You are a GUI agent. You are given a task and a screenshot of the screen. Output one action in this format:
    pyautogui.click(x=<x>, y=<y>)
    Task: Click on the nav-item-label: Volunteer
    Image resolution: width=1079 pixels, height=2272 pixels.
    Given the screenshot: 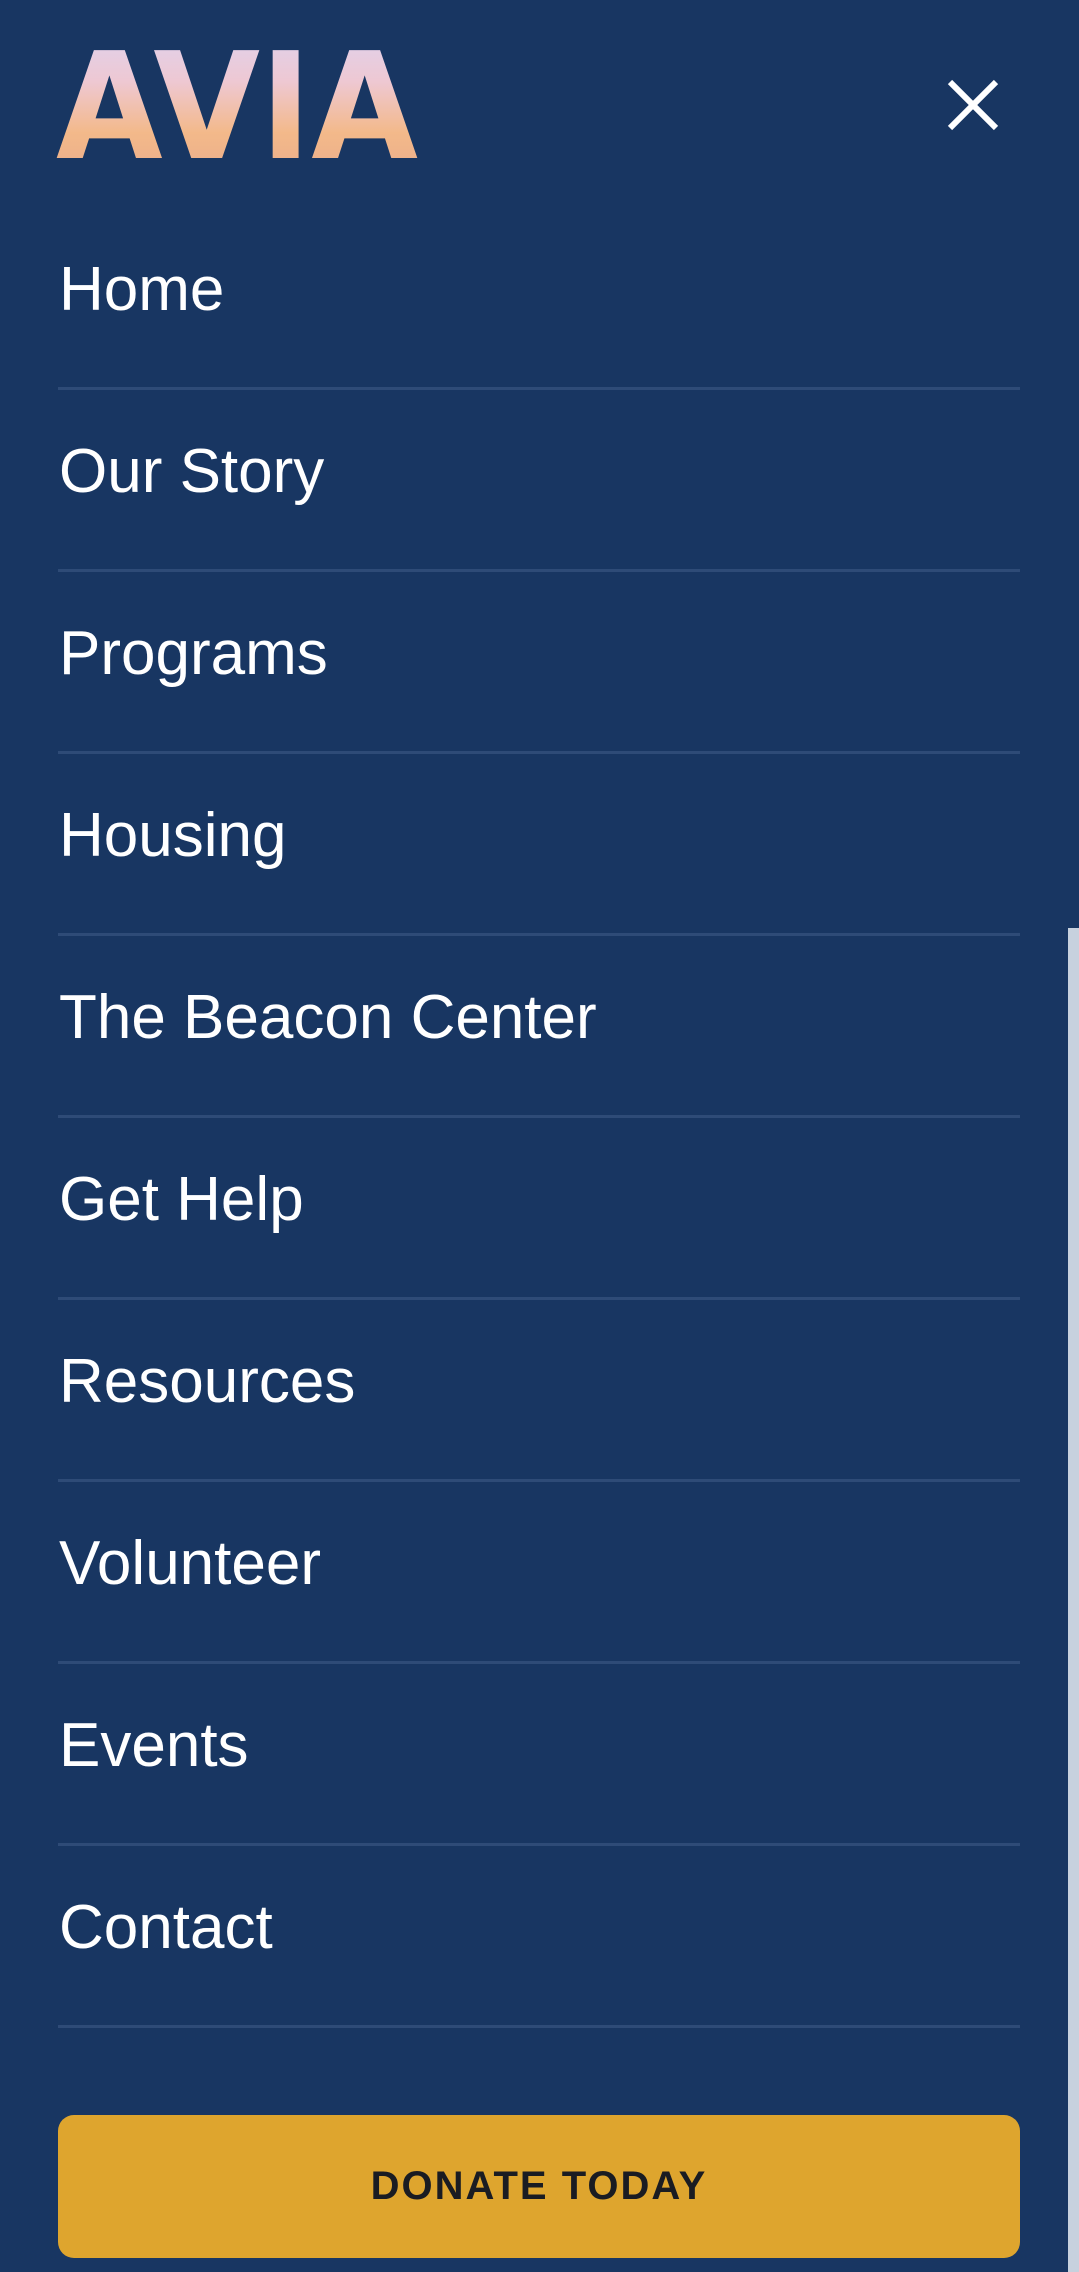 What is the action you would take?
    pyautogui.click(x=190, y=1563)
    